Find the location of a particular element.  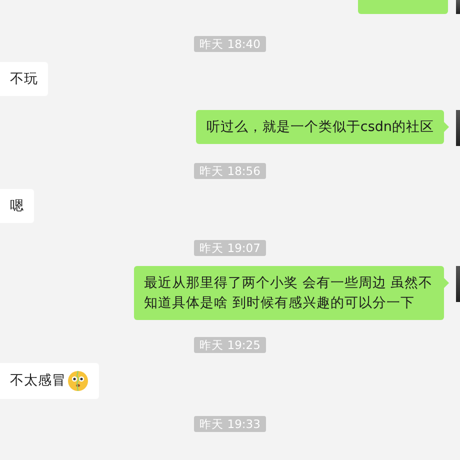

timestamp: 昨天 19:25 is located at coordinates (230, 345).